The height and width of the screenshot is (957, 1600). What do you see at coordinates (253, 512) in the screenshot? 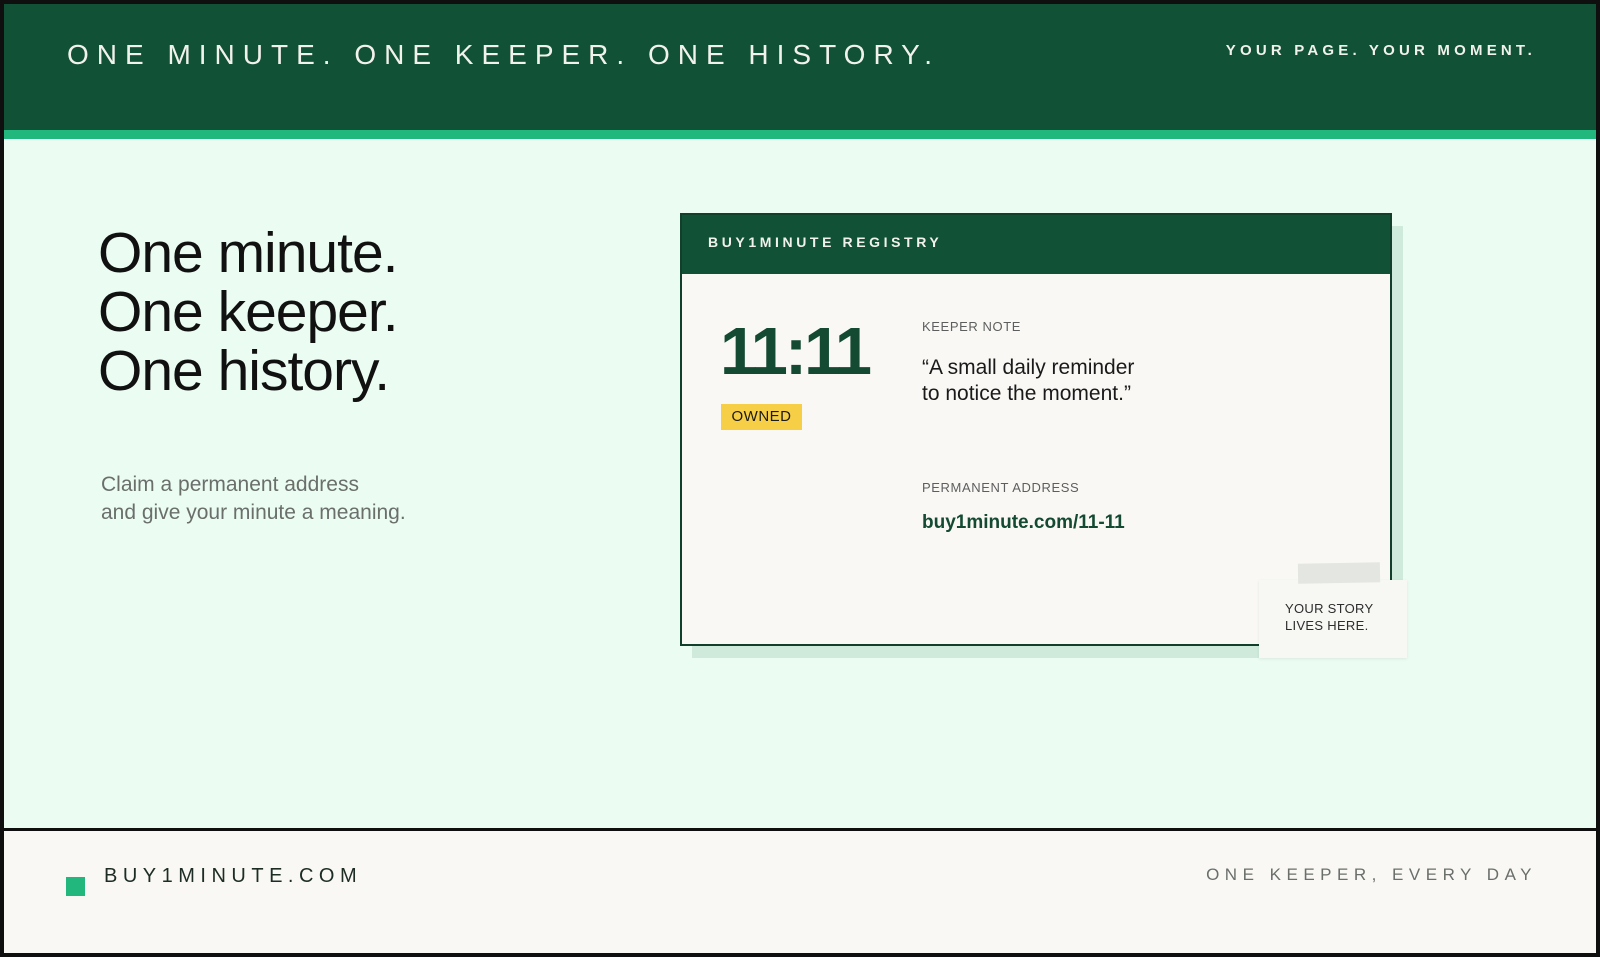
I see `subtext-line: and give your minute a meaning.` at bounding box center [253, 512].